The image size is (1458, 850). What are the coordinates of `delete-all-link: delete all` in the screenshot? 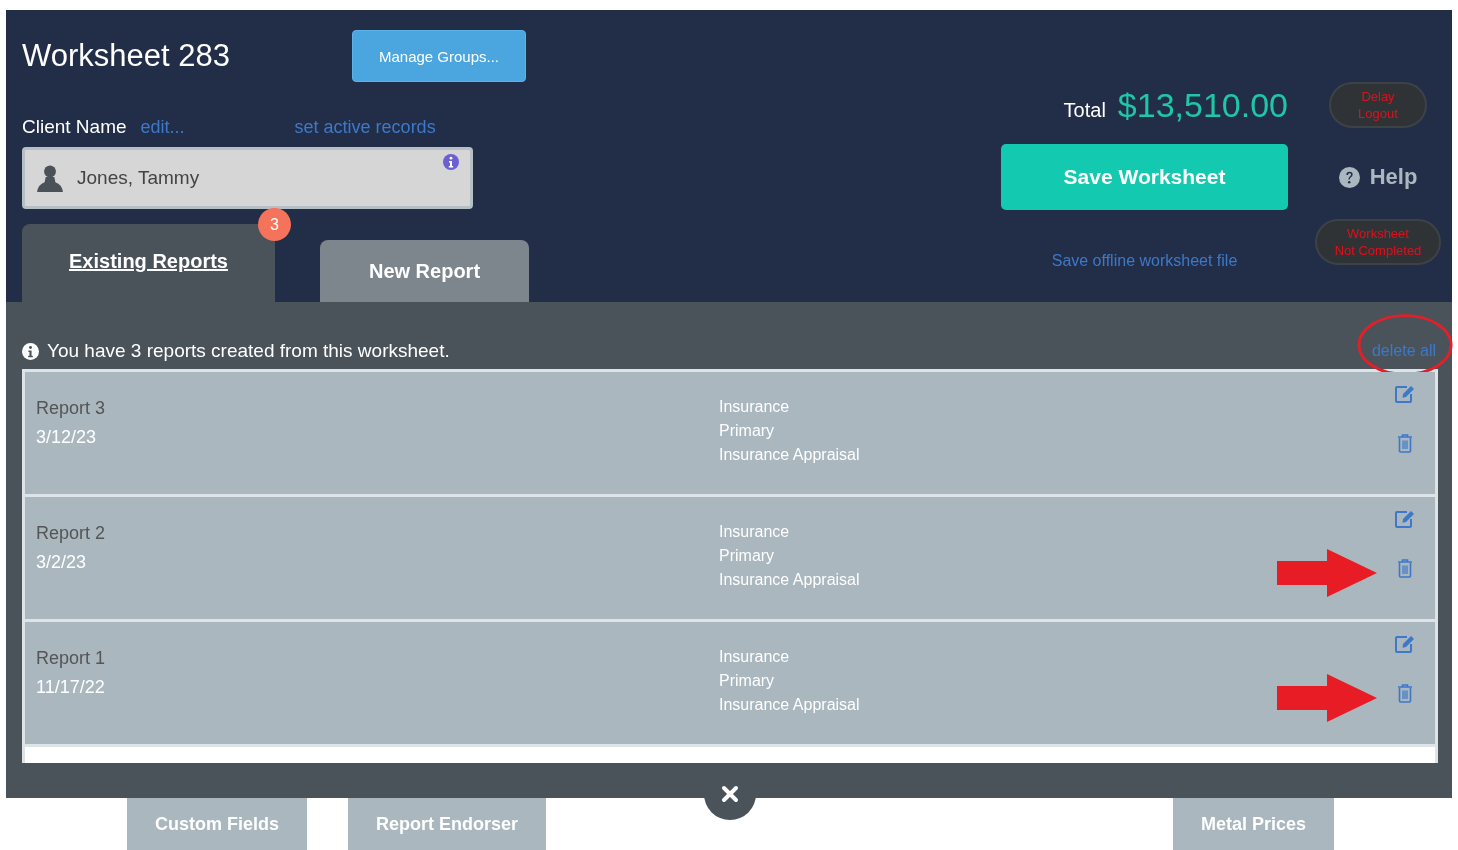 It's located at (1403, 350).